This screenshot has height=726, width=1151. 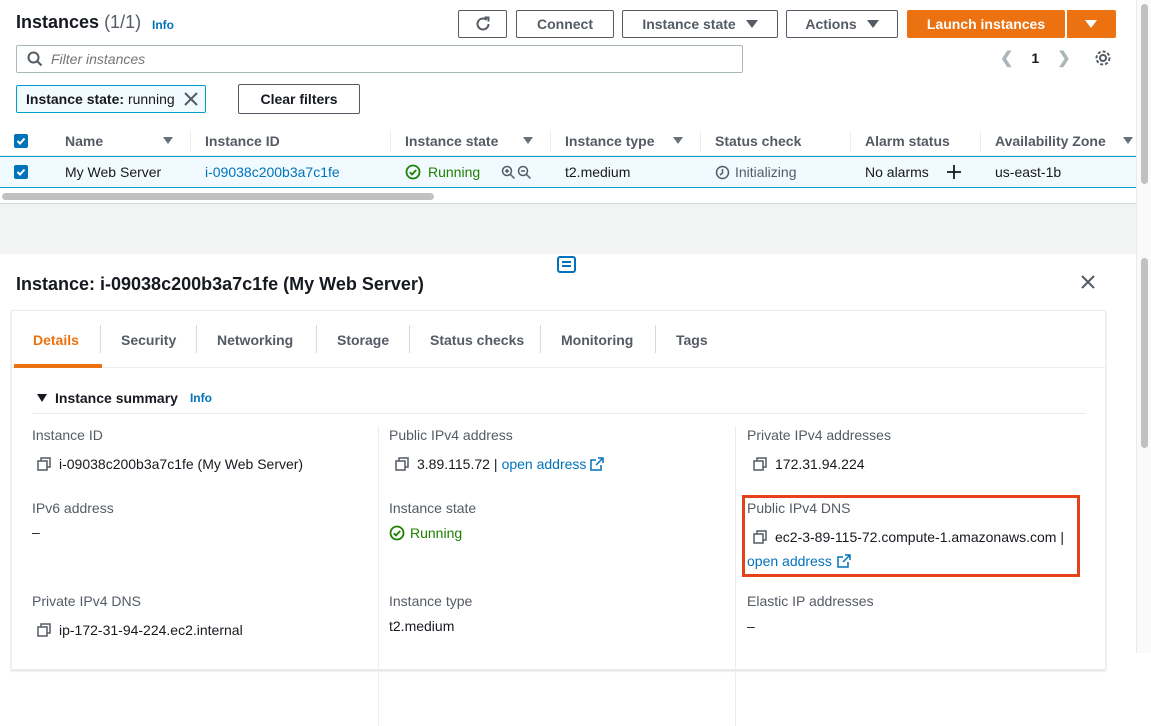 What do you see at coordinates (598, 172) in the screenshot?
I see `row-type: t2.medium` at bounding box center [598, 172].